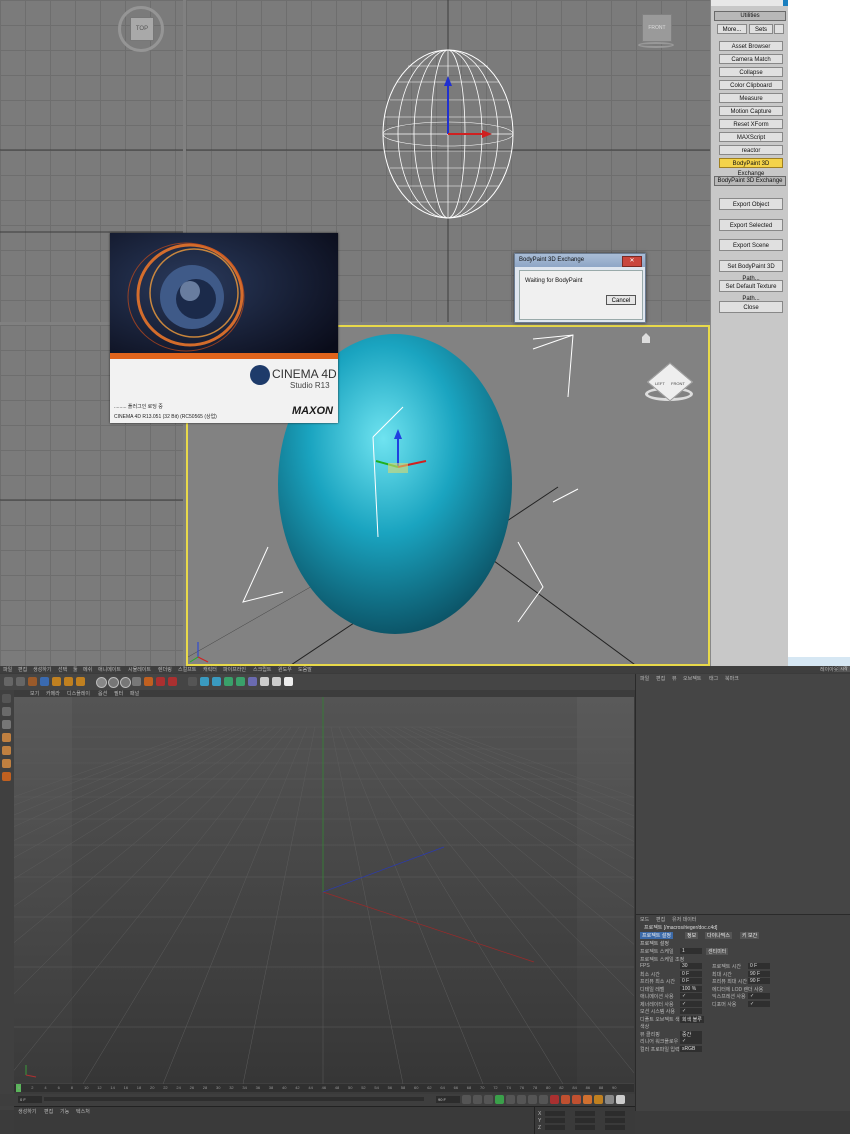 The height and width of the screenshot is (1134, 850). I want to click on attribute-value: 중간, so click(691, 1034).